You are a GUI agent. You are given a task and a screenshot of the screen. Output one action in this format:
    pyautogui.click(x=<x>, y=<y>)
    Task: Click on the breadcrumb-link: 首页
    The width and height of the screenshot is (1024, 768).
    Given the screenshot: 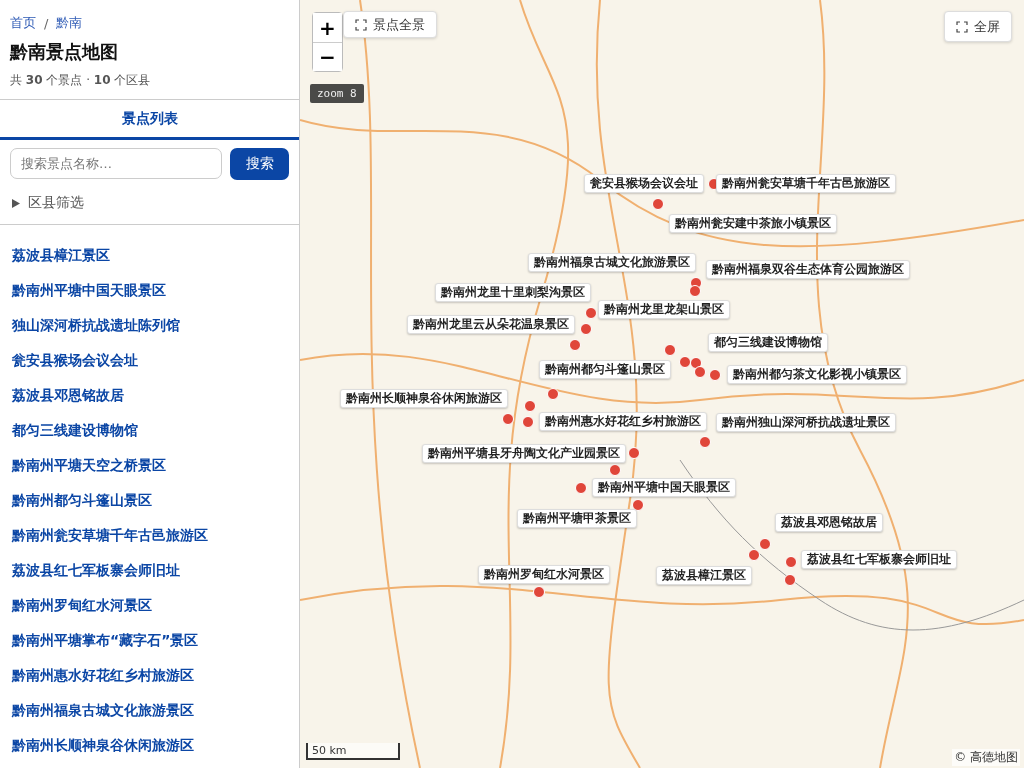 What is the action you would take?
    pyautogui.click(x=23, y=23)
    